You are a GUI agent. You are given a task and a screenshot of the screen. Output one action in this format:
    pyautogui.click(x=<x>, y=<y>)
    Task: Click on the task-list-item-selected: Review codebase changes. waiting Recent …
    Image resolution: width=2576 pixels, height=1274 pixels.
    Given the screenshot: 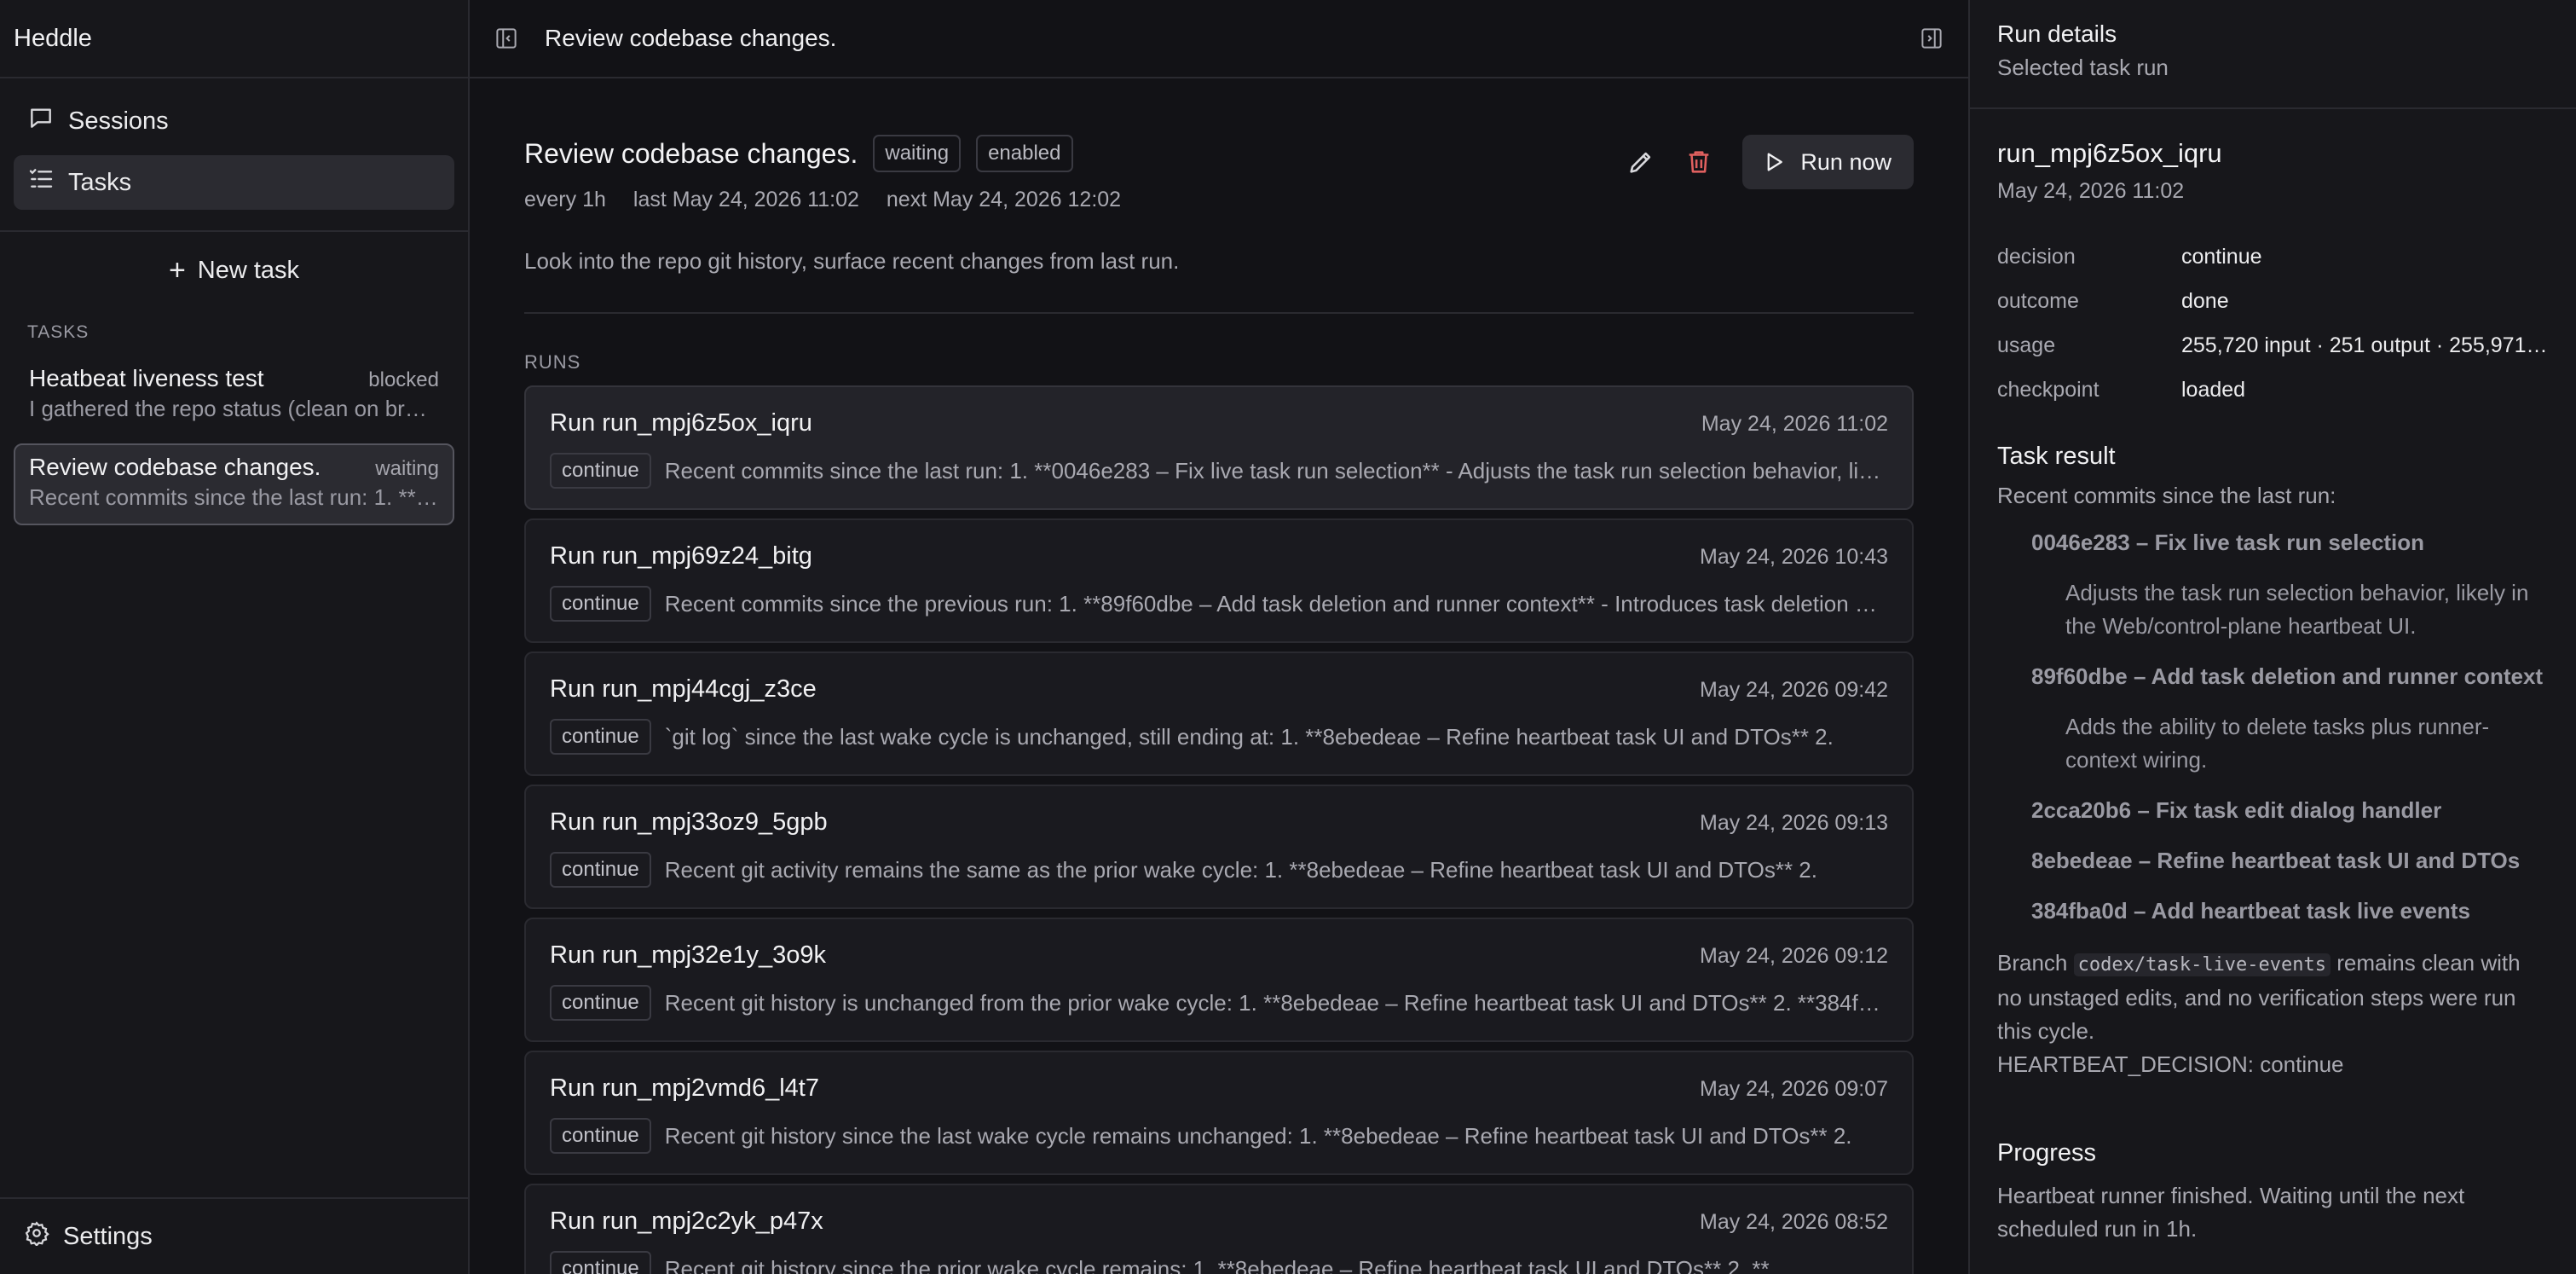 What is the action you would take?
    pyautogui.click(x=234, y=484)
    